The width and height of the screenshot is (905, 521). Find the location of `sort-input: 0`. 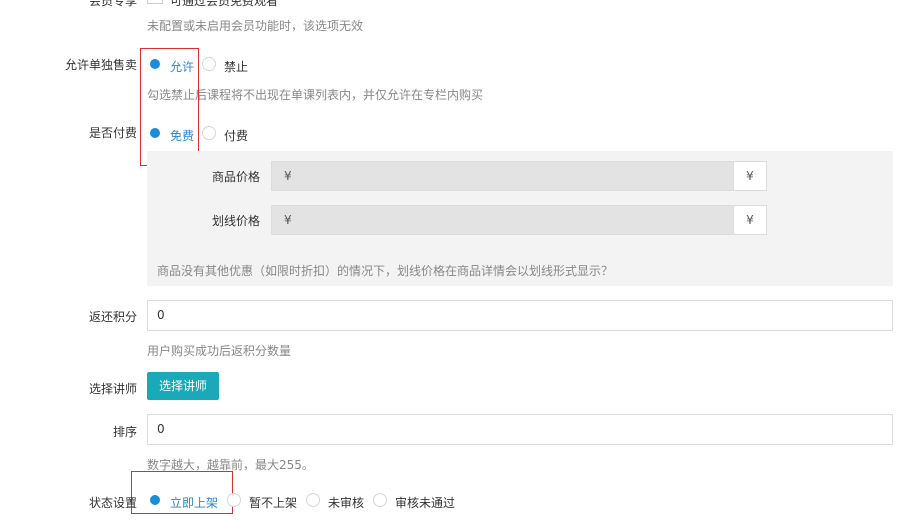

sort-input: 0 is located at coordinates (520, 429).